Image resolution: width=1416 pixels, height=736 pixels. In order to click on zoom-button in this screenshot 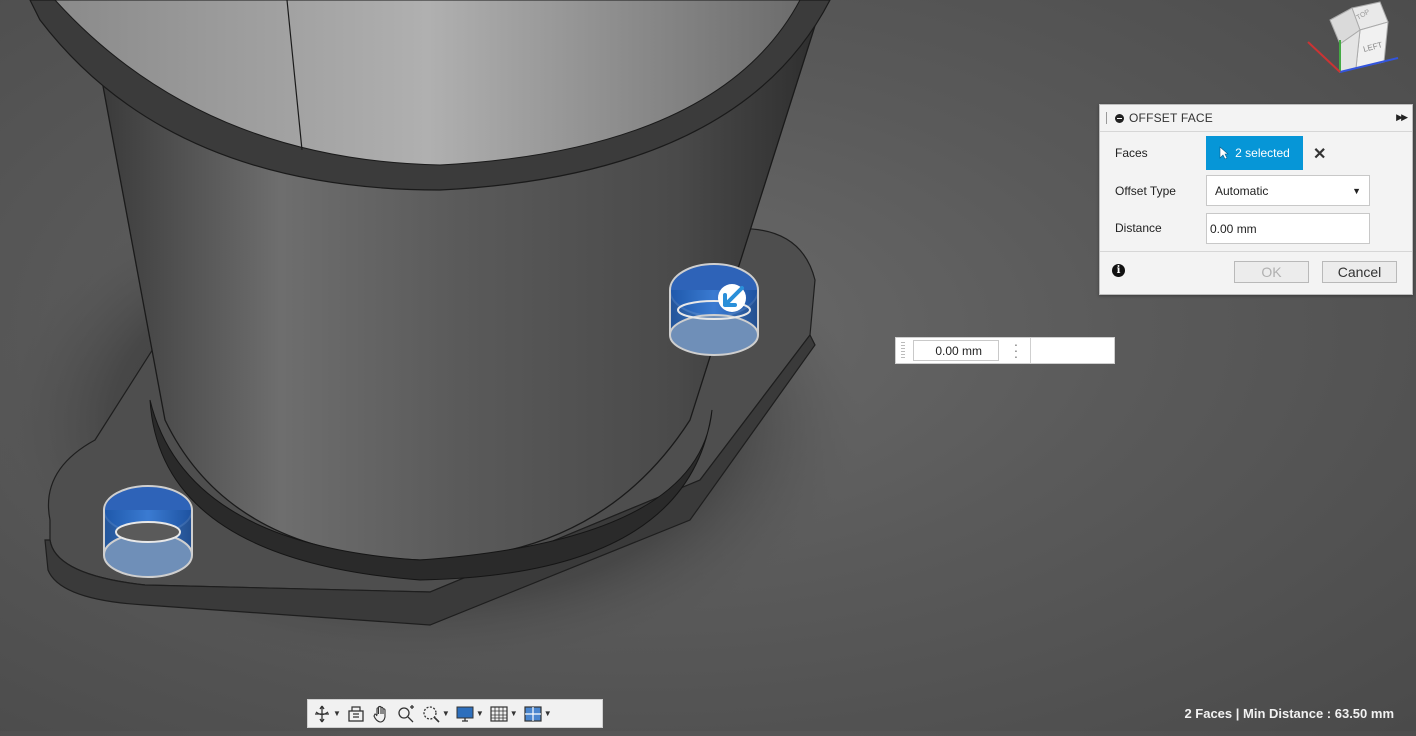, I will do `click(406, 714)`.